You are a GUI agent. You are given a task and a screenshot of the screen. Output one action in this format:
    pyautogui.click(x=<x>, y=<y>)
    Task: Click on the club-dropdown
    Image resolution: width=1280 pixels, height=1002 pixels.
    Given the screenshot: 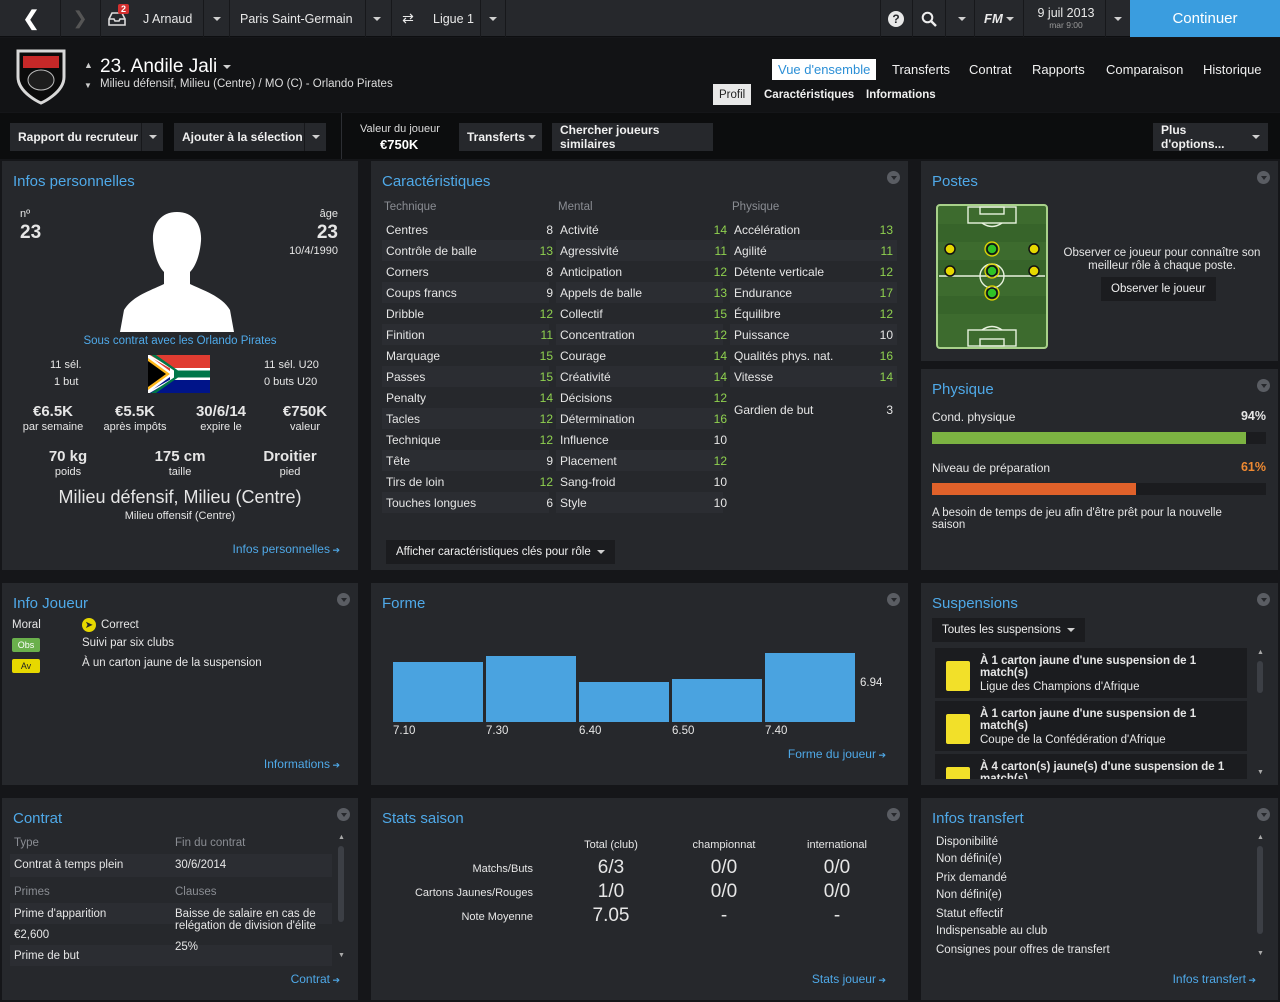 What is the action you would take?
    pyautogui.click(x=377, y=18)
    